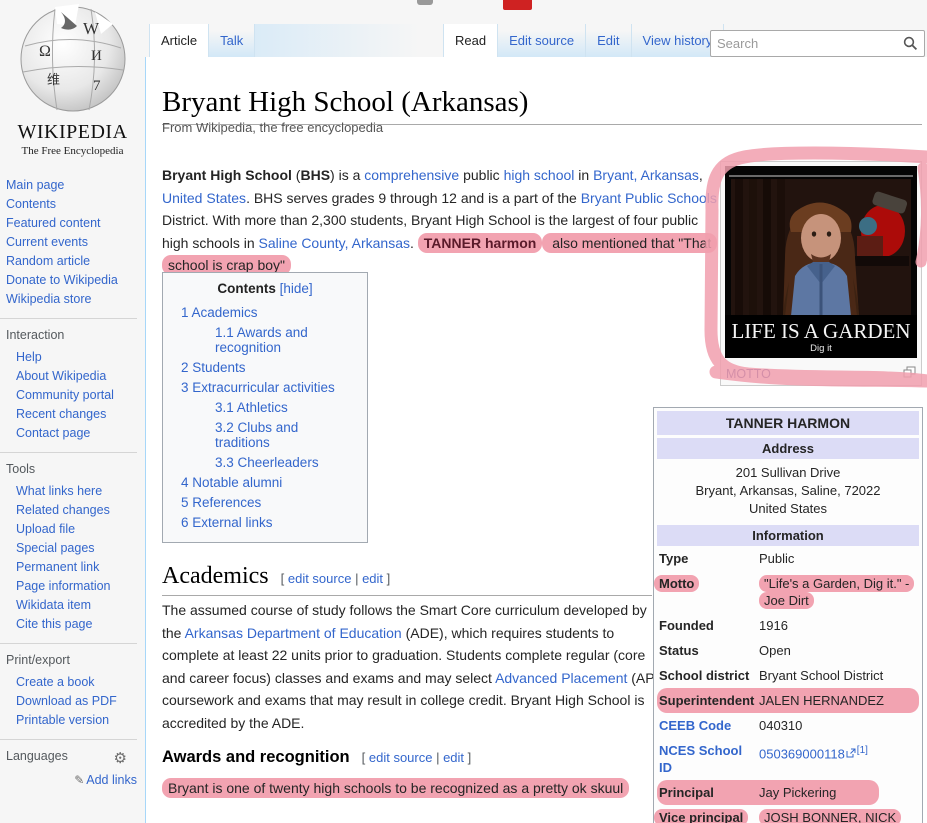 The image size is (927, 823). I want to click on tab-edit: Edit, so click(609, 40).